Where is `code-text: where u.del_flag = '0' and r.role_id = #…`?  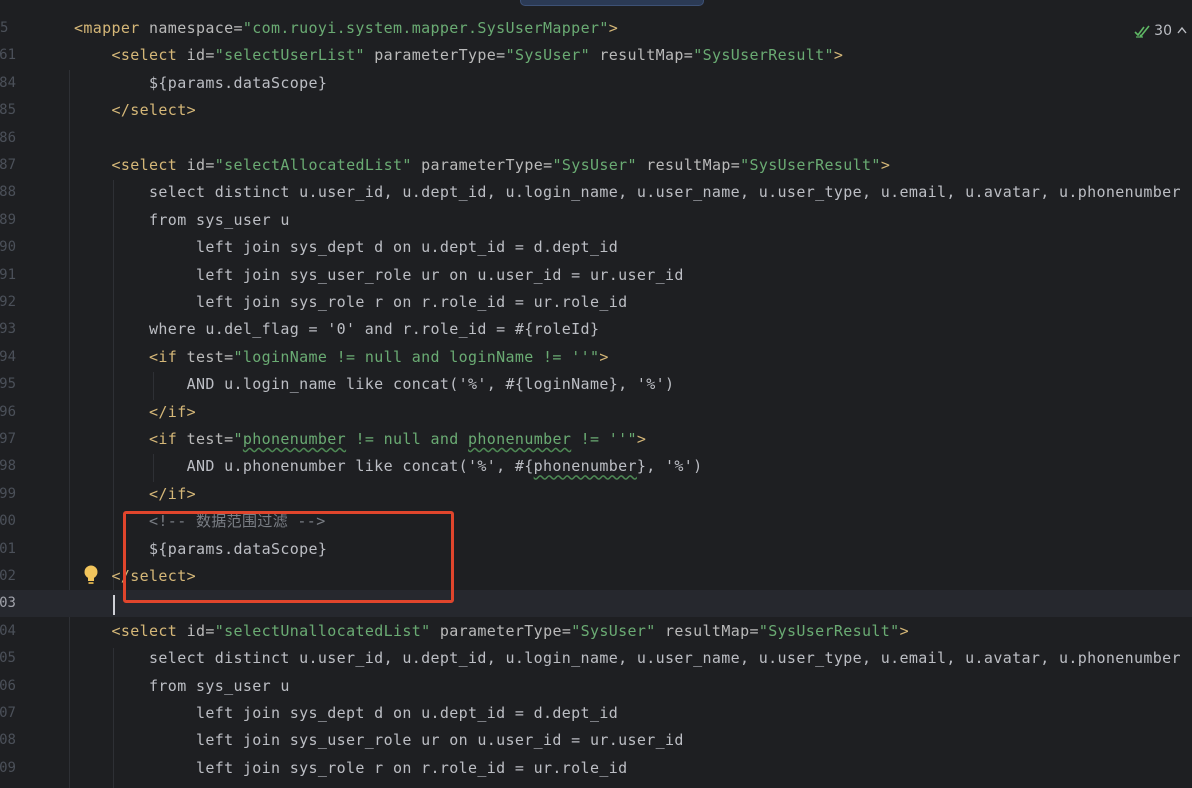
code-text: where u.del_flag = '0' and r.role_id = #… is located at coordinates (336, 329).